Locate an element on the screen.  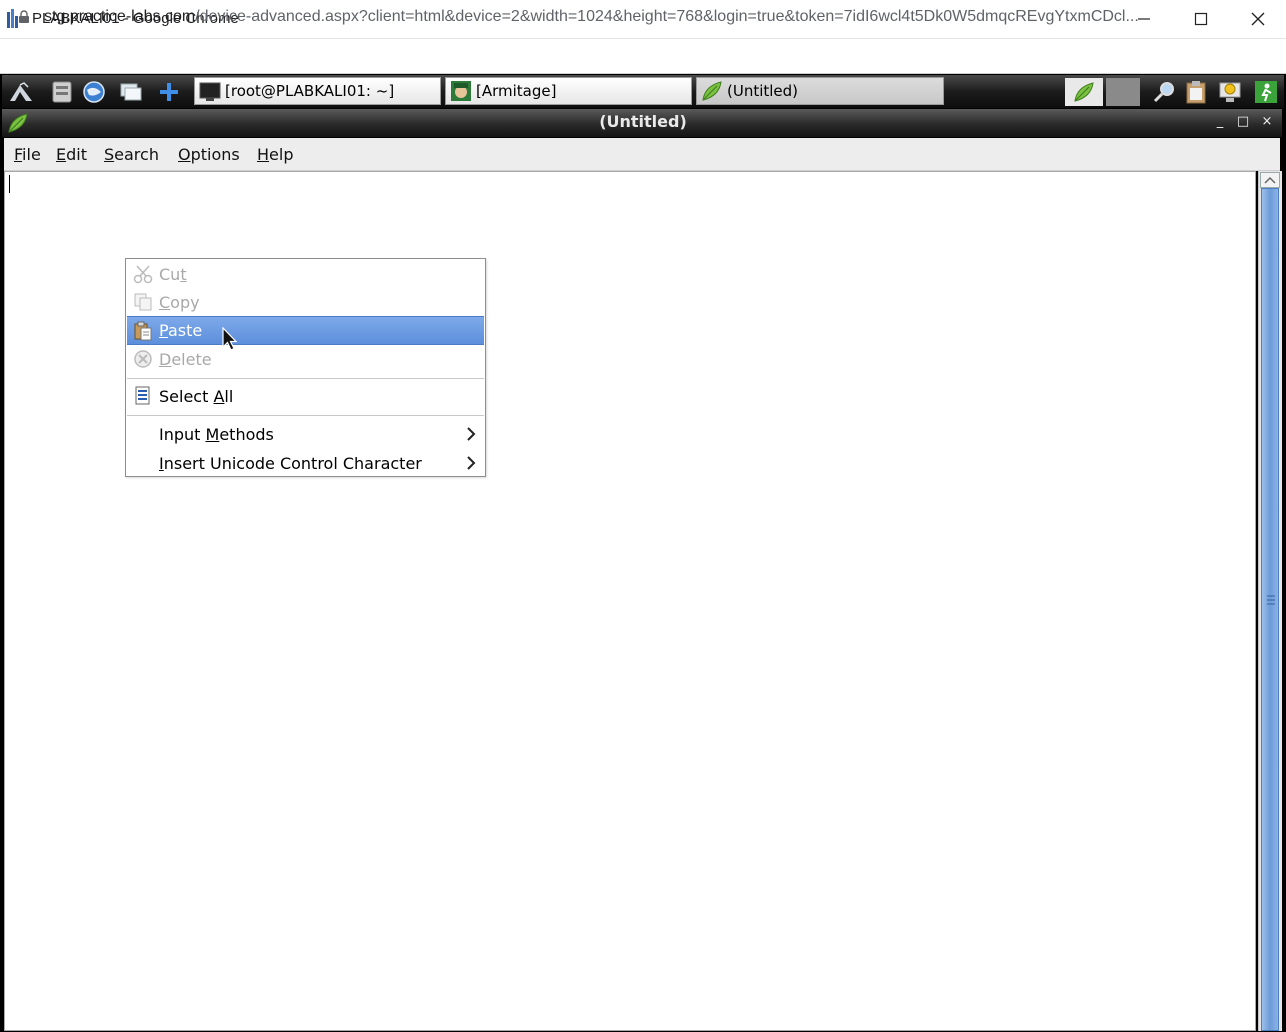
show-desktop-icon is located at coordinates (131, 92).